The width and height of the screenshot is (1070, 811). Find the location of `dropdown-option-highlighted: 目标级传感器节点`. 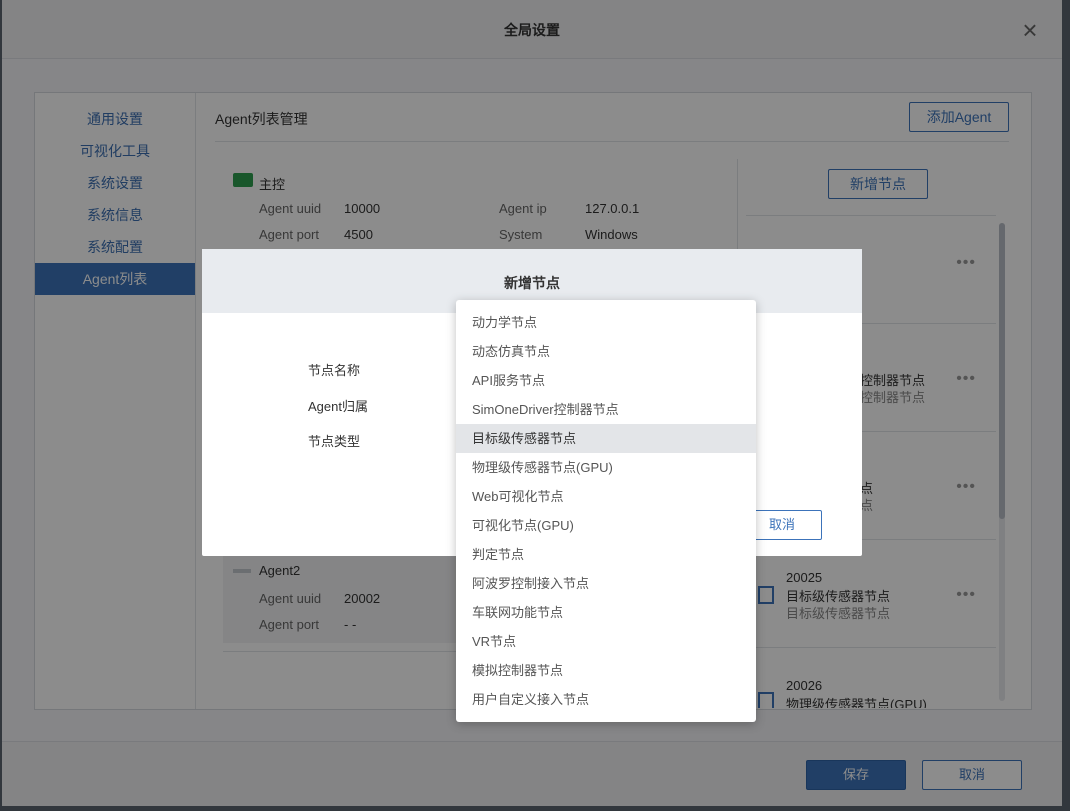

dropdown-option-highlighted: 目标级传感器节点 is located at coordinates (606, 438).